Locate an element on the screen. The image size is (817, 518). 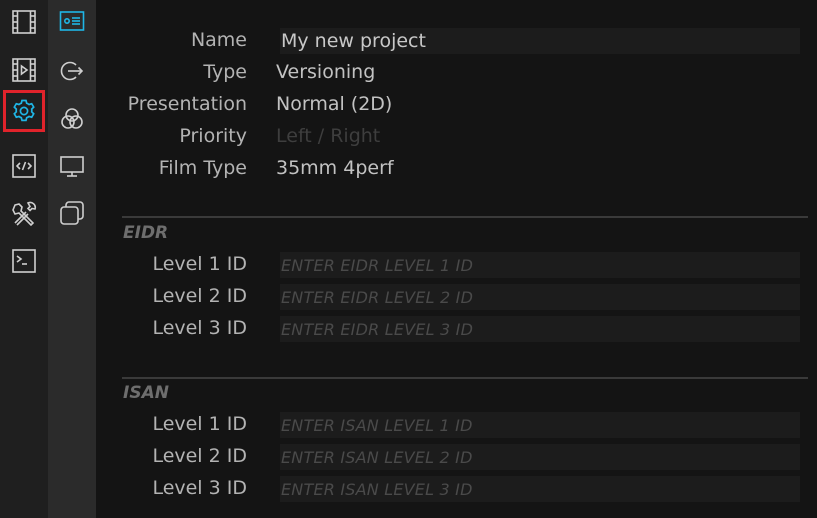
isan-level3-label: Level 3 ID is located at coordinates (199, 488).